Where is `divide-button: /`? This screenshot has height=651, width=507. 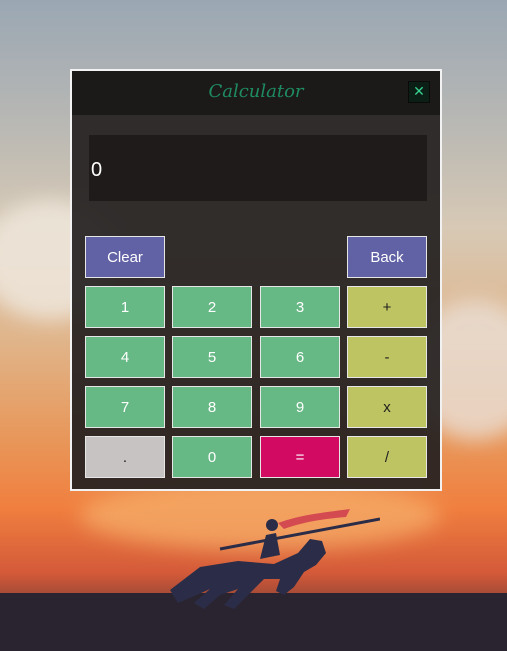 divide-button: / is located at coordinates (387, 457).